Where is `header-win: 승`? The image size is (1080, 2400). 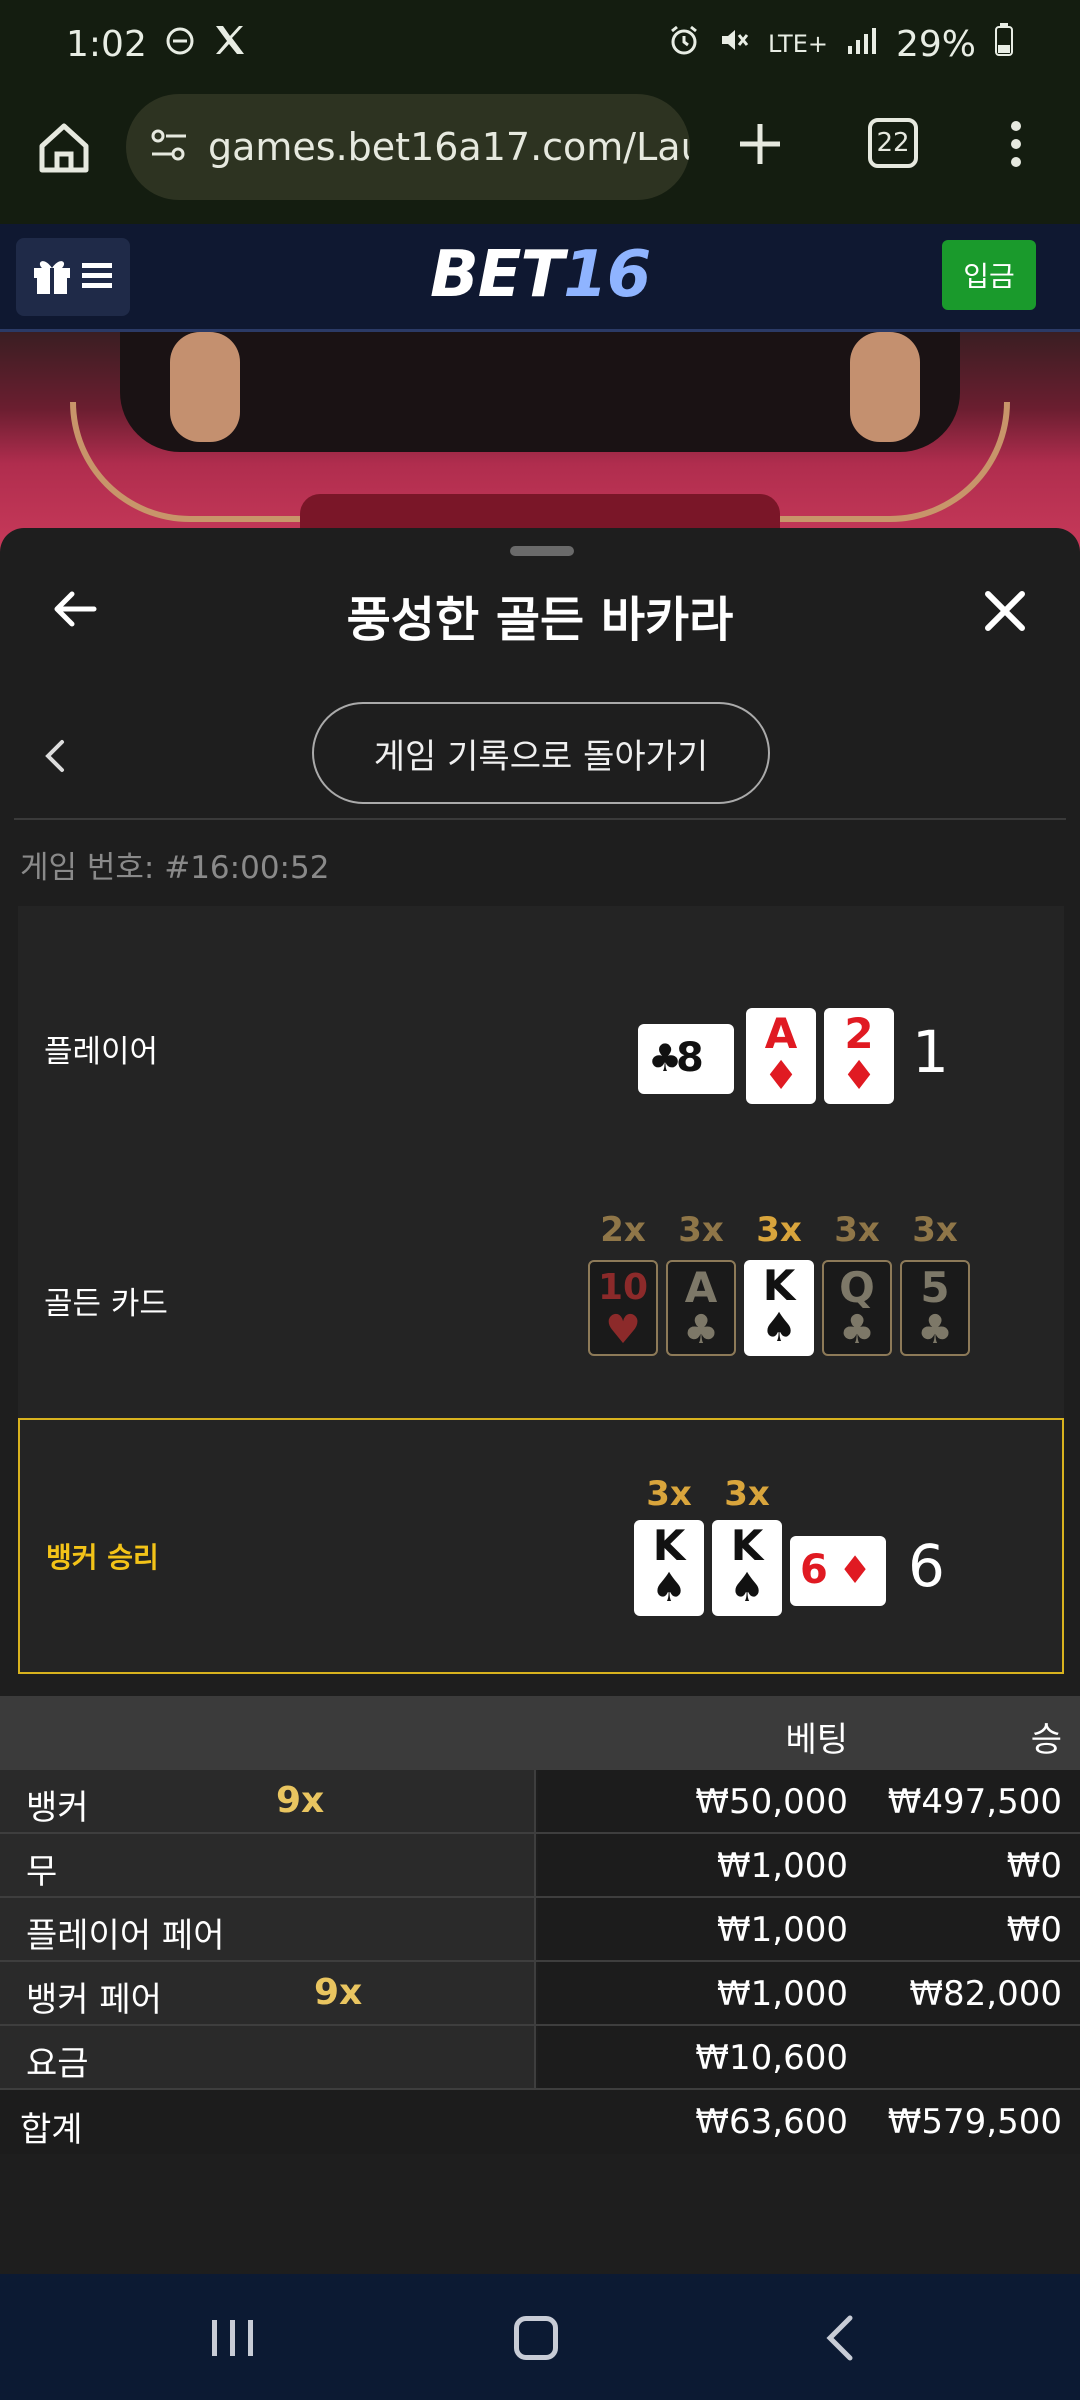
header-win: 승 is located at coordinates (1046, 1740).